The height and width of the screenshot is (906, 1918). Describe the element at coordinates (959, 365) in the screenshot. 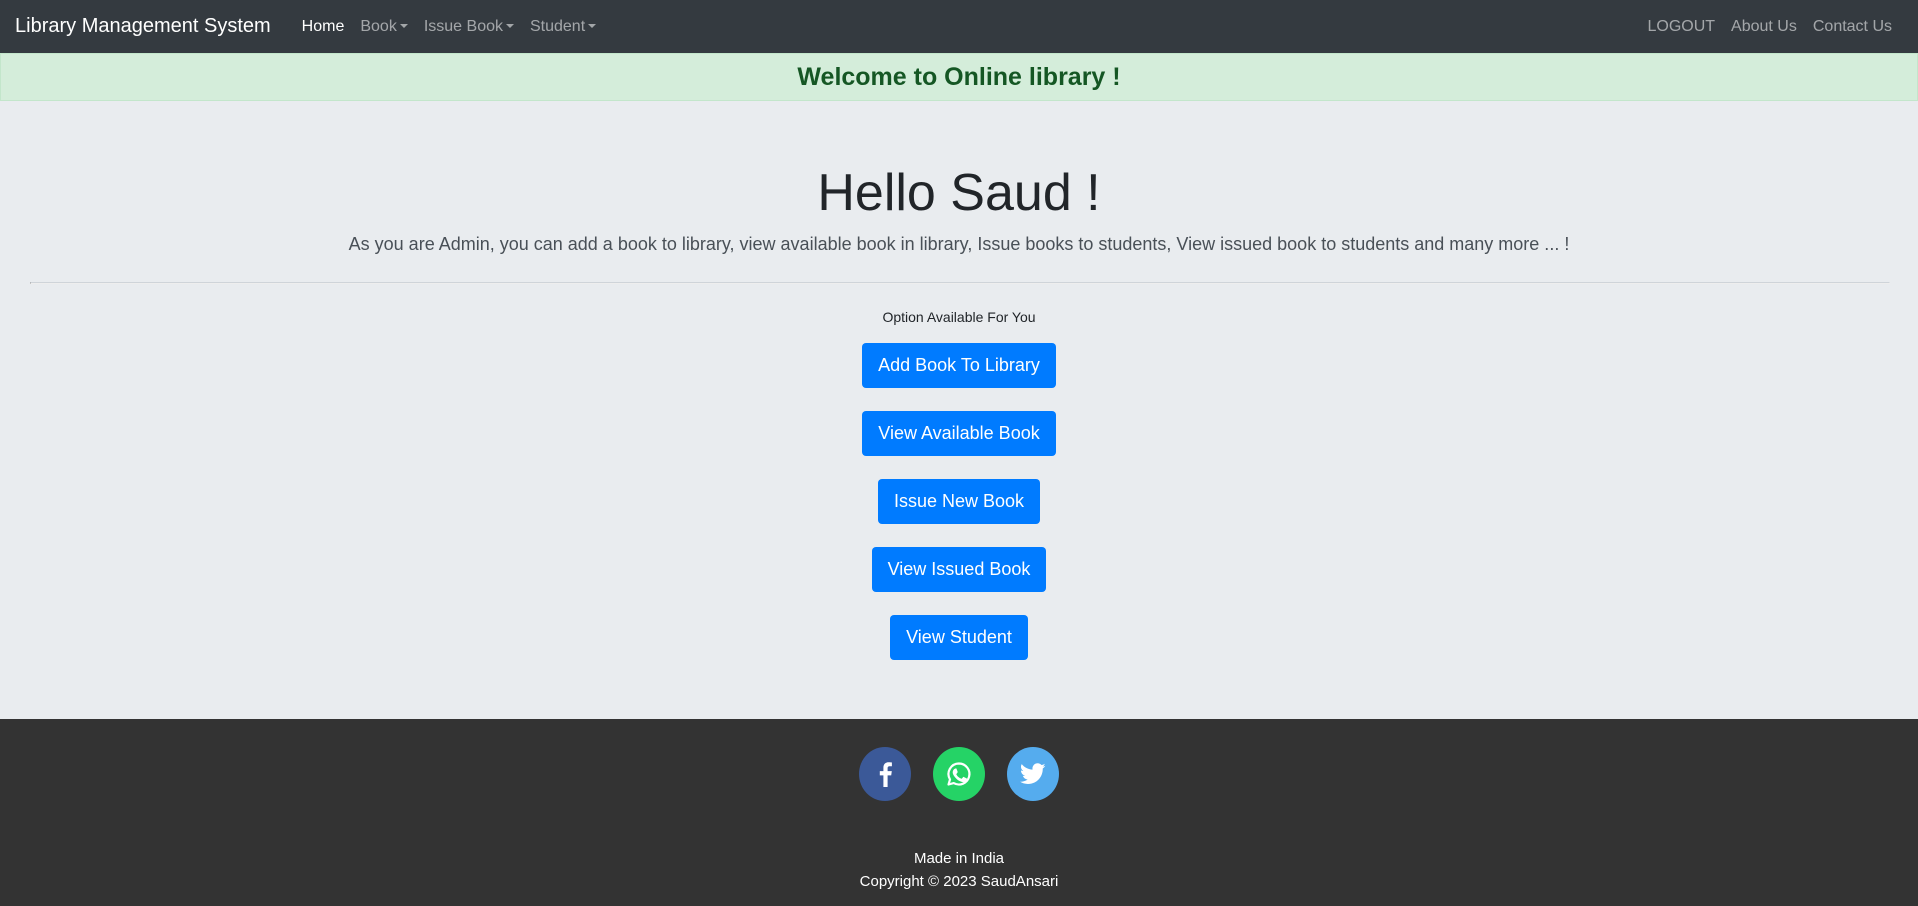

I see `add-book-button: Add Book To Library` at that location.